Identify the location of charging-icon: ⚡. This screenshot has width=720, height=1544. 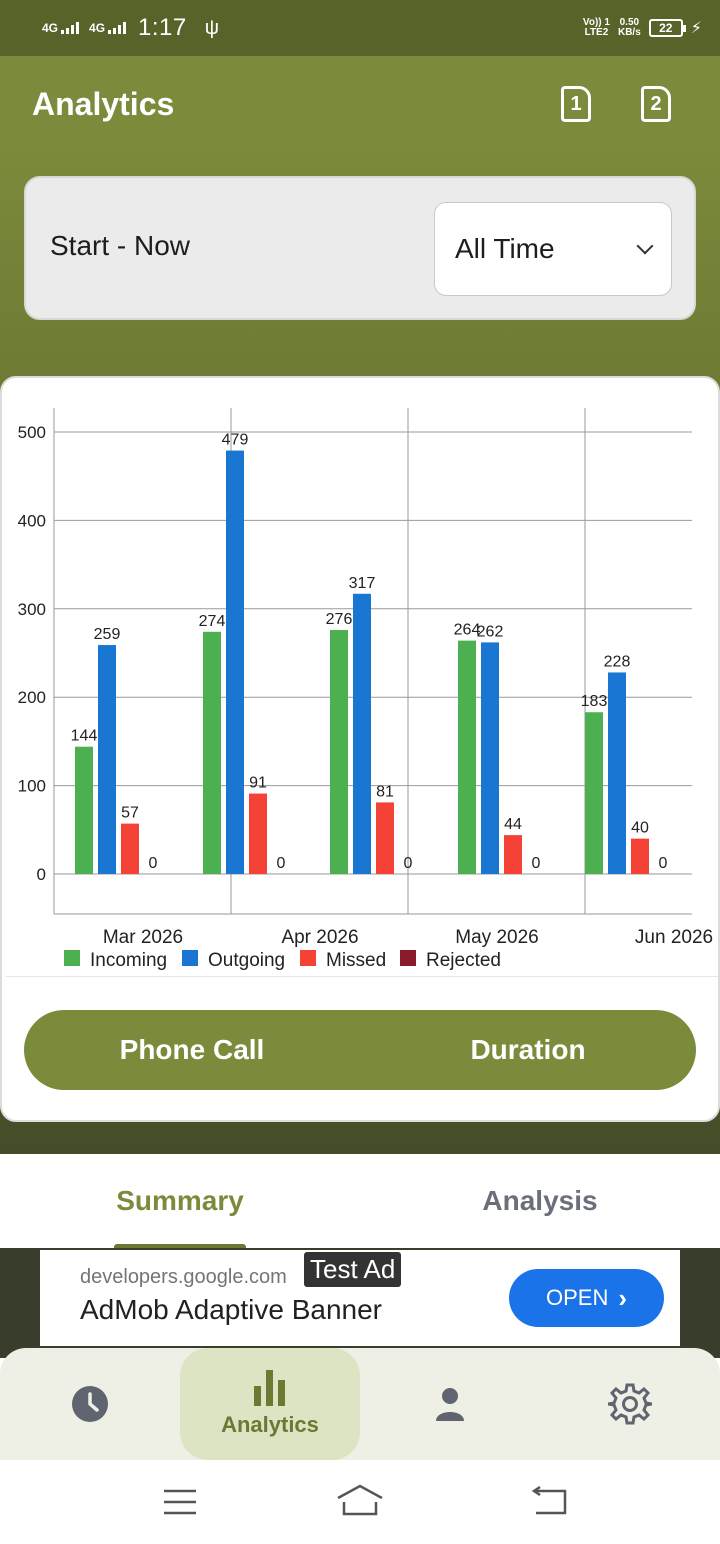
(696, 28).